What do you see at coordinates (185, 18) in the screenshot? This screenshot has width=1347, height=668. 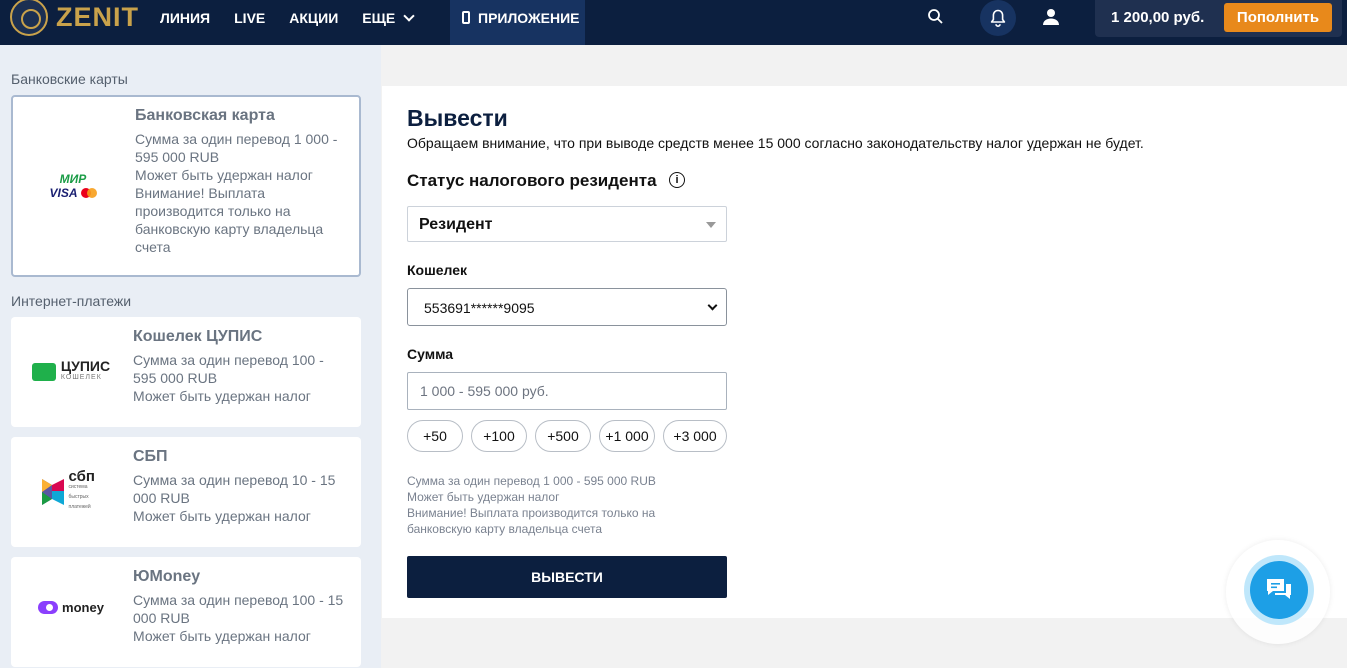 I see `nav-item-line: ЛИНИЯ` at bounding box center [185, 18].